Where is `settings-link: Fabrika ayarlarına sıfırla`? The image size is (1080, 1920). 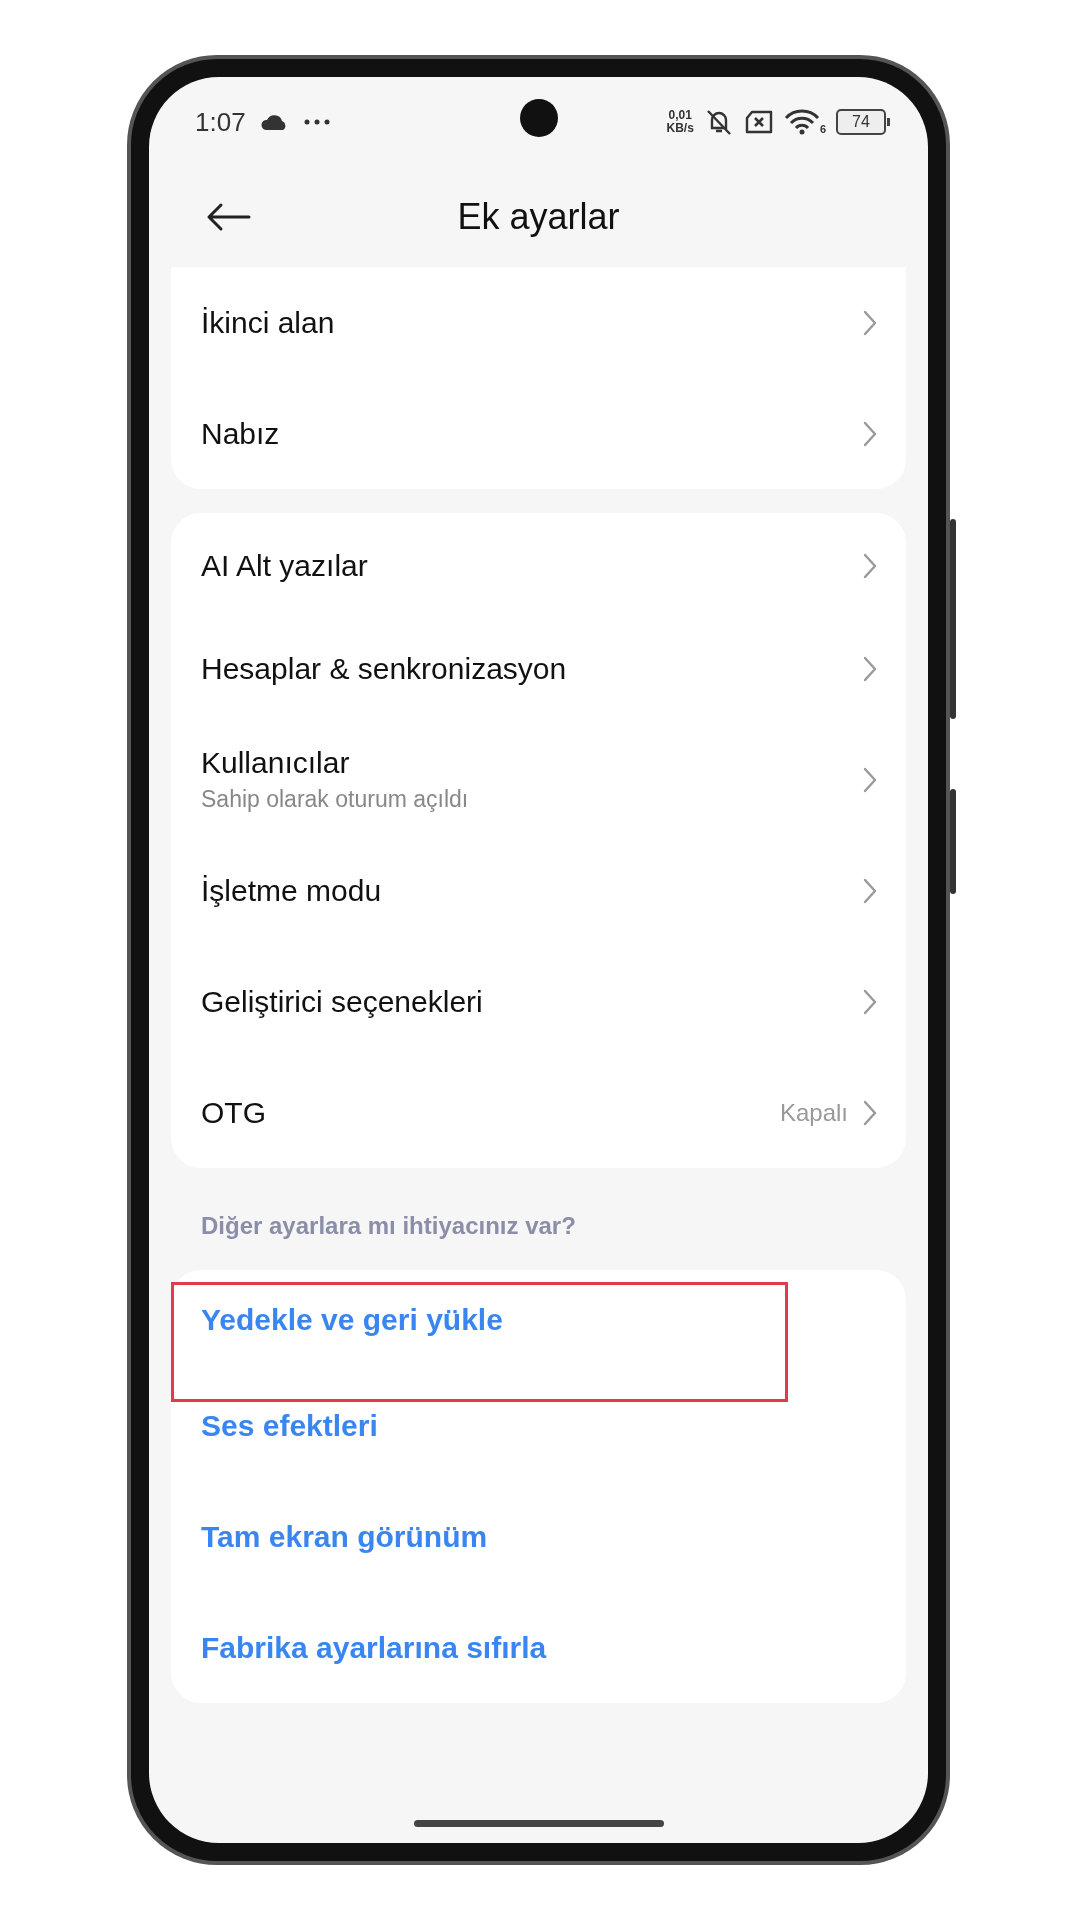 settings-link: Fabrika ayarlarına sıfırla is located at coordinates (374, 1647).